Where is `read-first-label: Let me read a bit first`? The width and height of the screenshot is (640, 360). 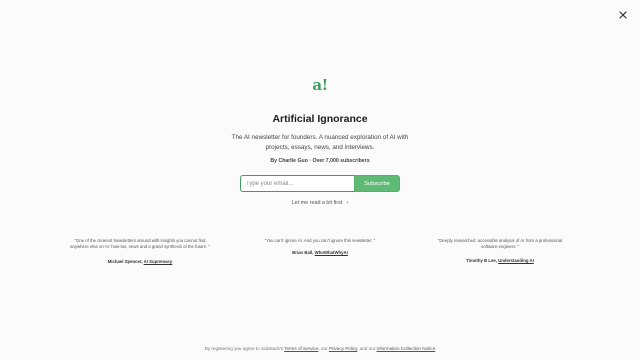
read-first-label: Let me read a bit first is located at coordinates (317, 203).